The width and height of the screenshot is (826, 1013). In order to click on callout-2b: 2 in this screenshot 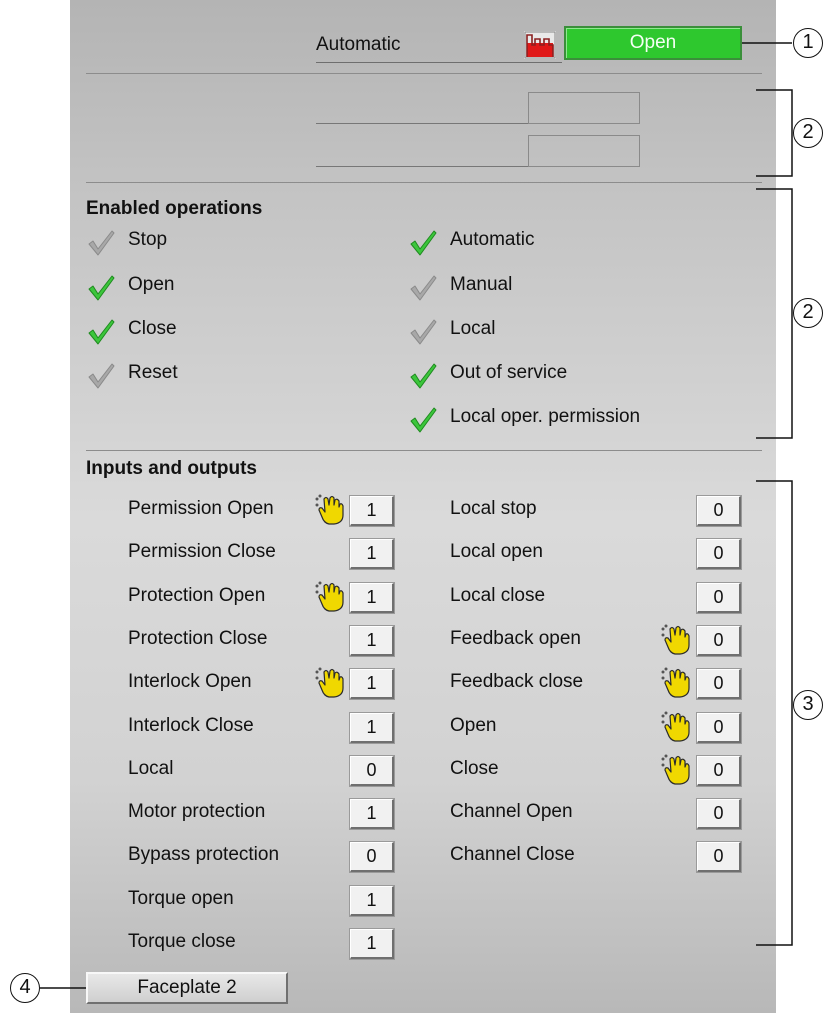, I will do `click(808, 313)`.